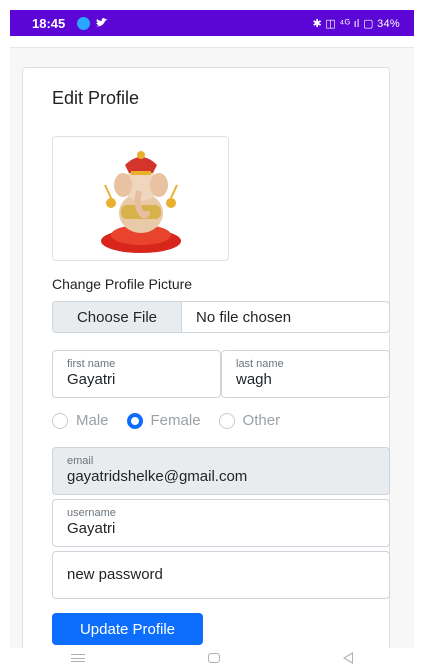 The image size is (424, 667). Describe the element at coordinates (115, 574) in the screenshot. I see `password-placeholder: new password` at that location.